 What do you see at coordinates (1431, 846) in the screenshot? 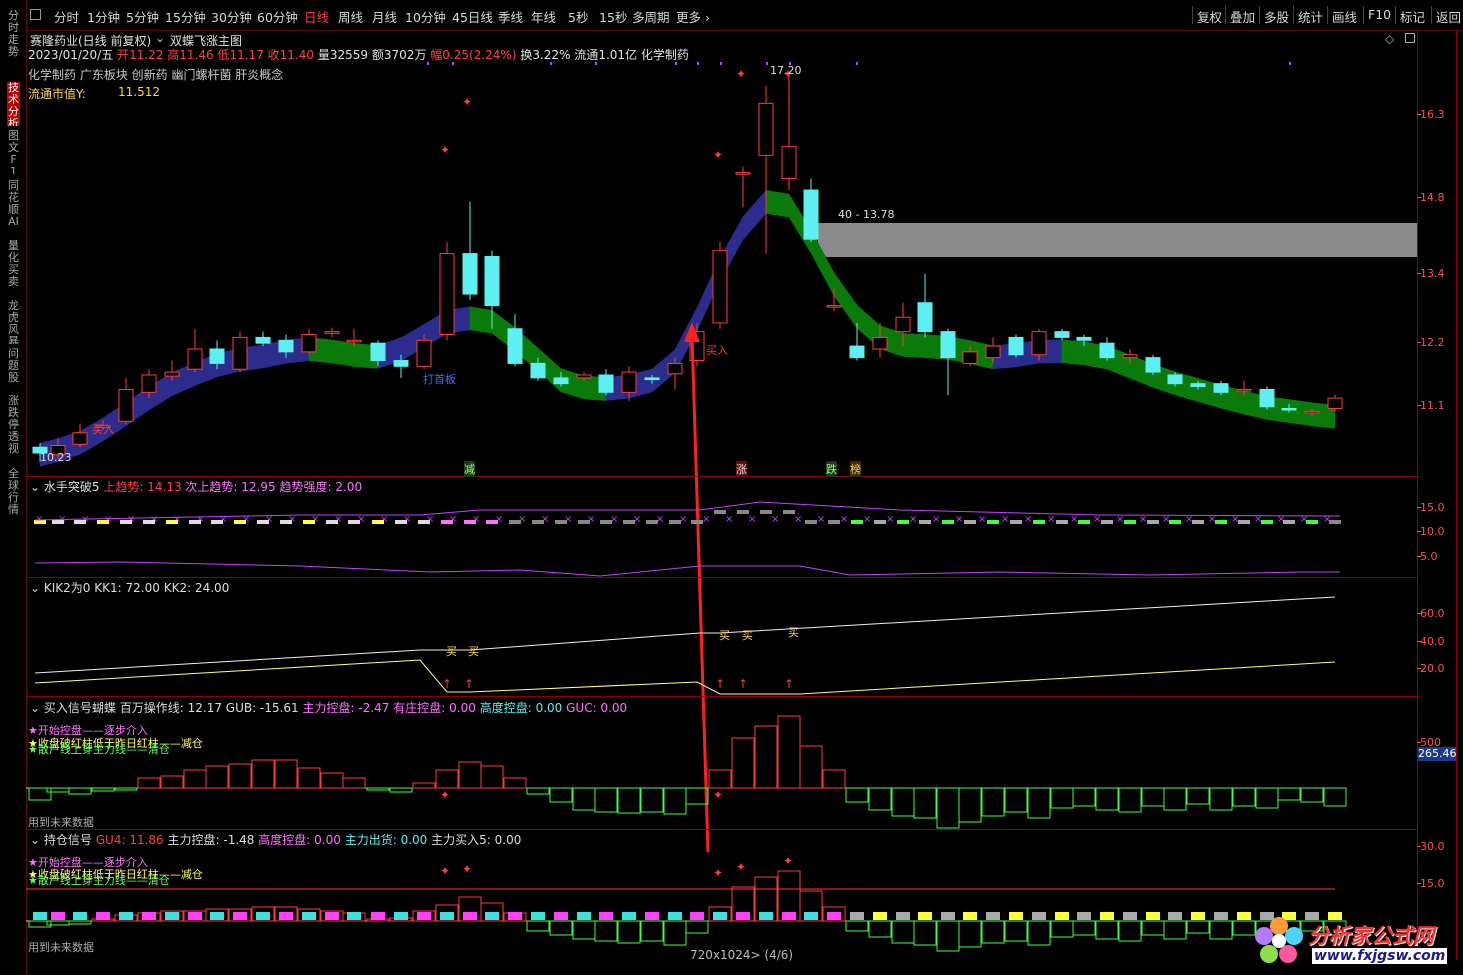
I see `panel5-tick: 30.0` at bounding box center [1431, 846].